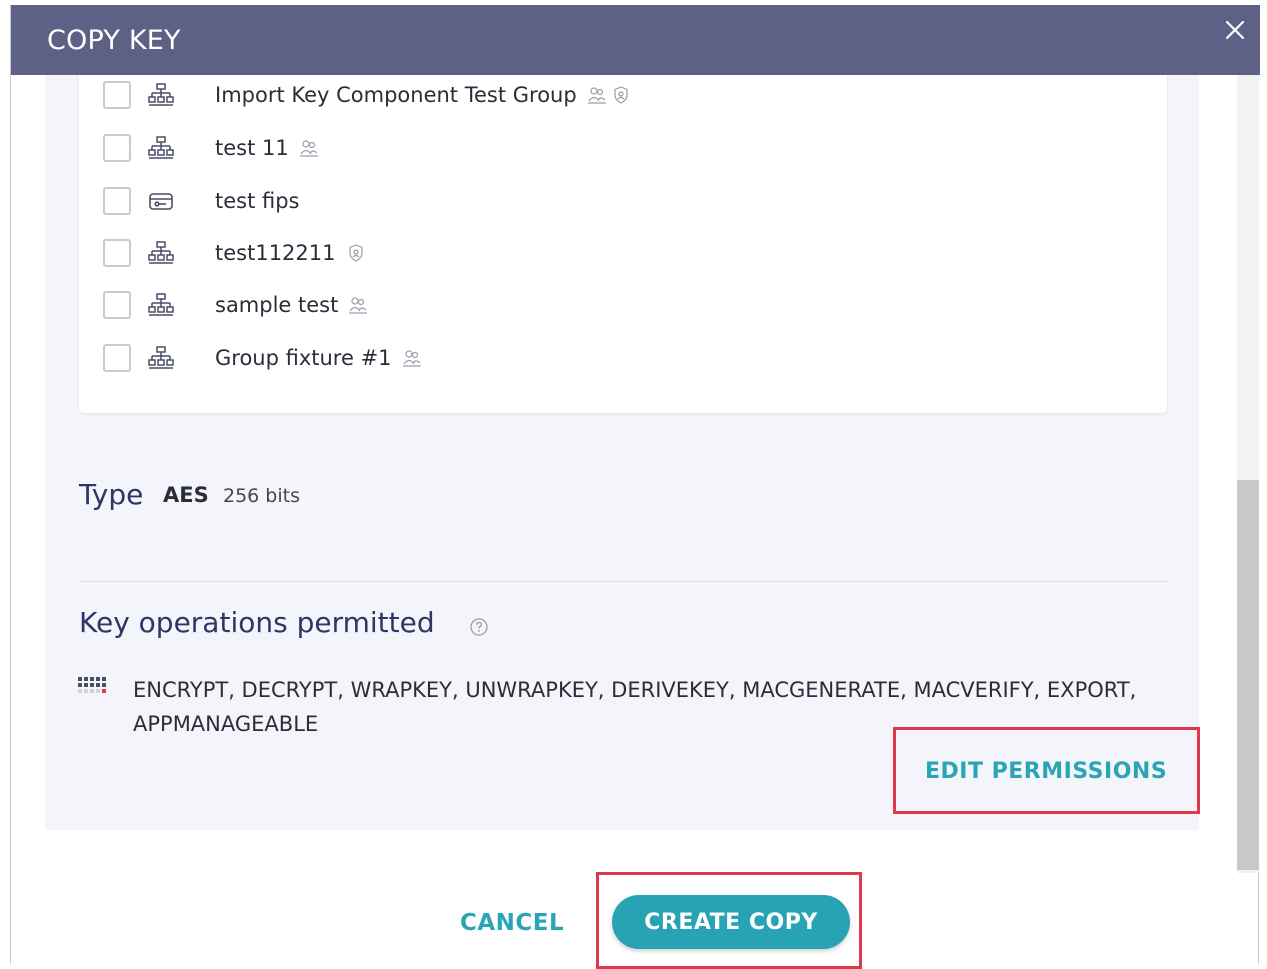 The height and width of the screenshot is (969, 1267). I want to click on group-label: sample test, so click(277, 305).